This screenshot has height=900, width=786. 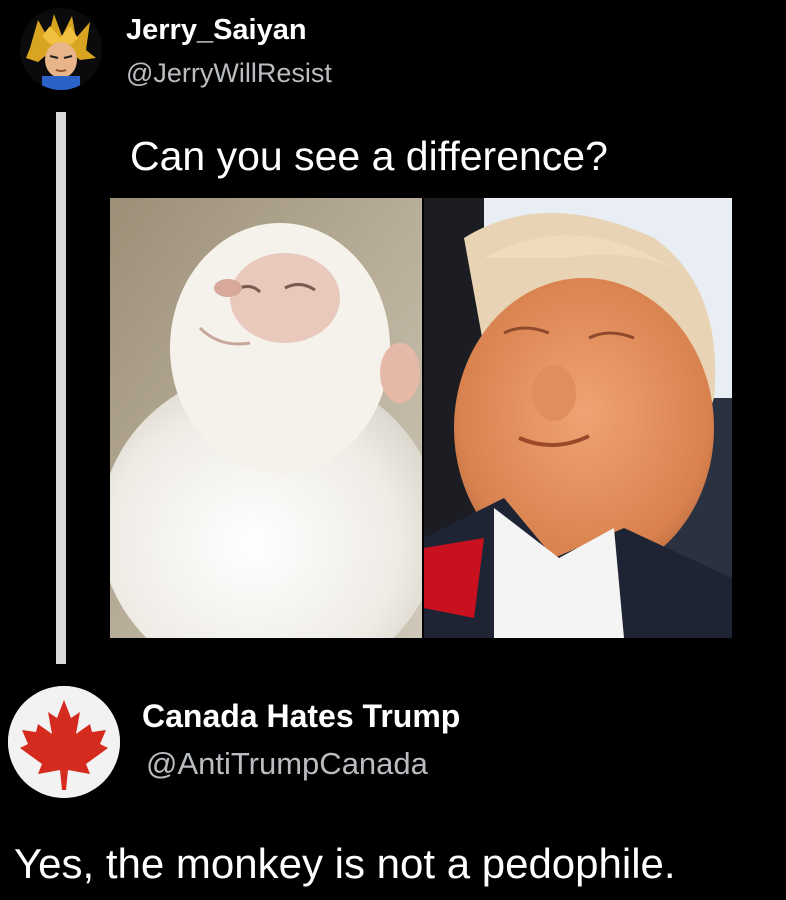 What do you see at coordinates (287, 764) in the screenshot?
I see `author-handle: @AntiTrumpCanada` at bounding box center [287, 764].